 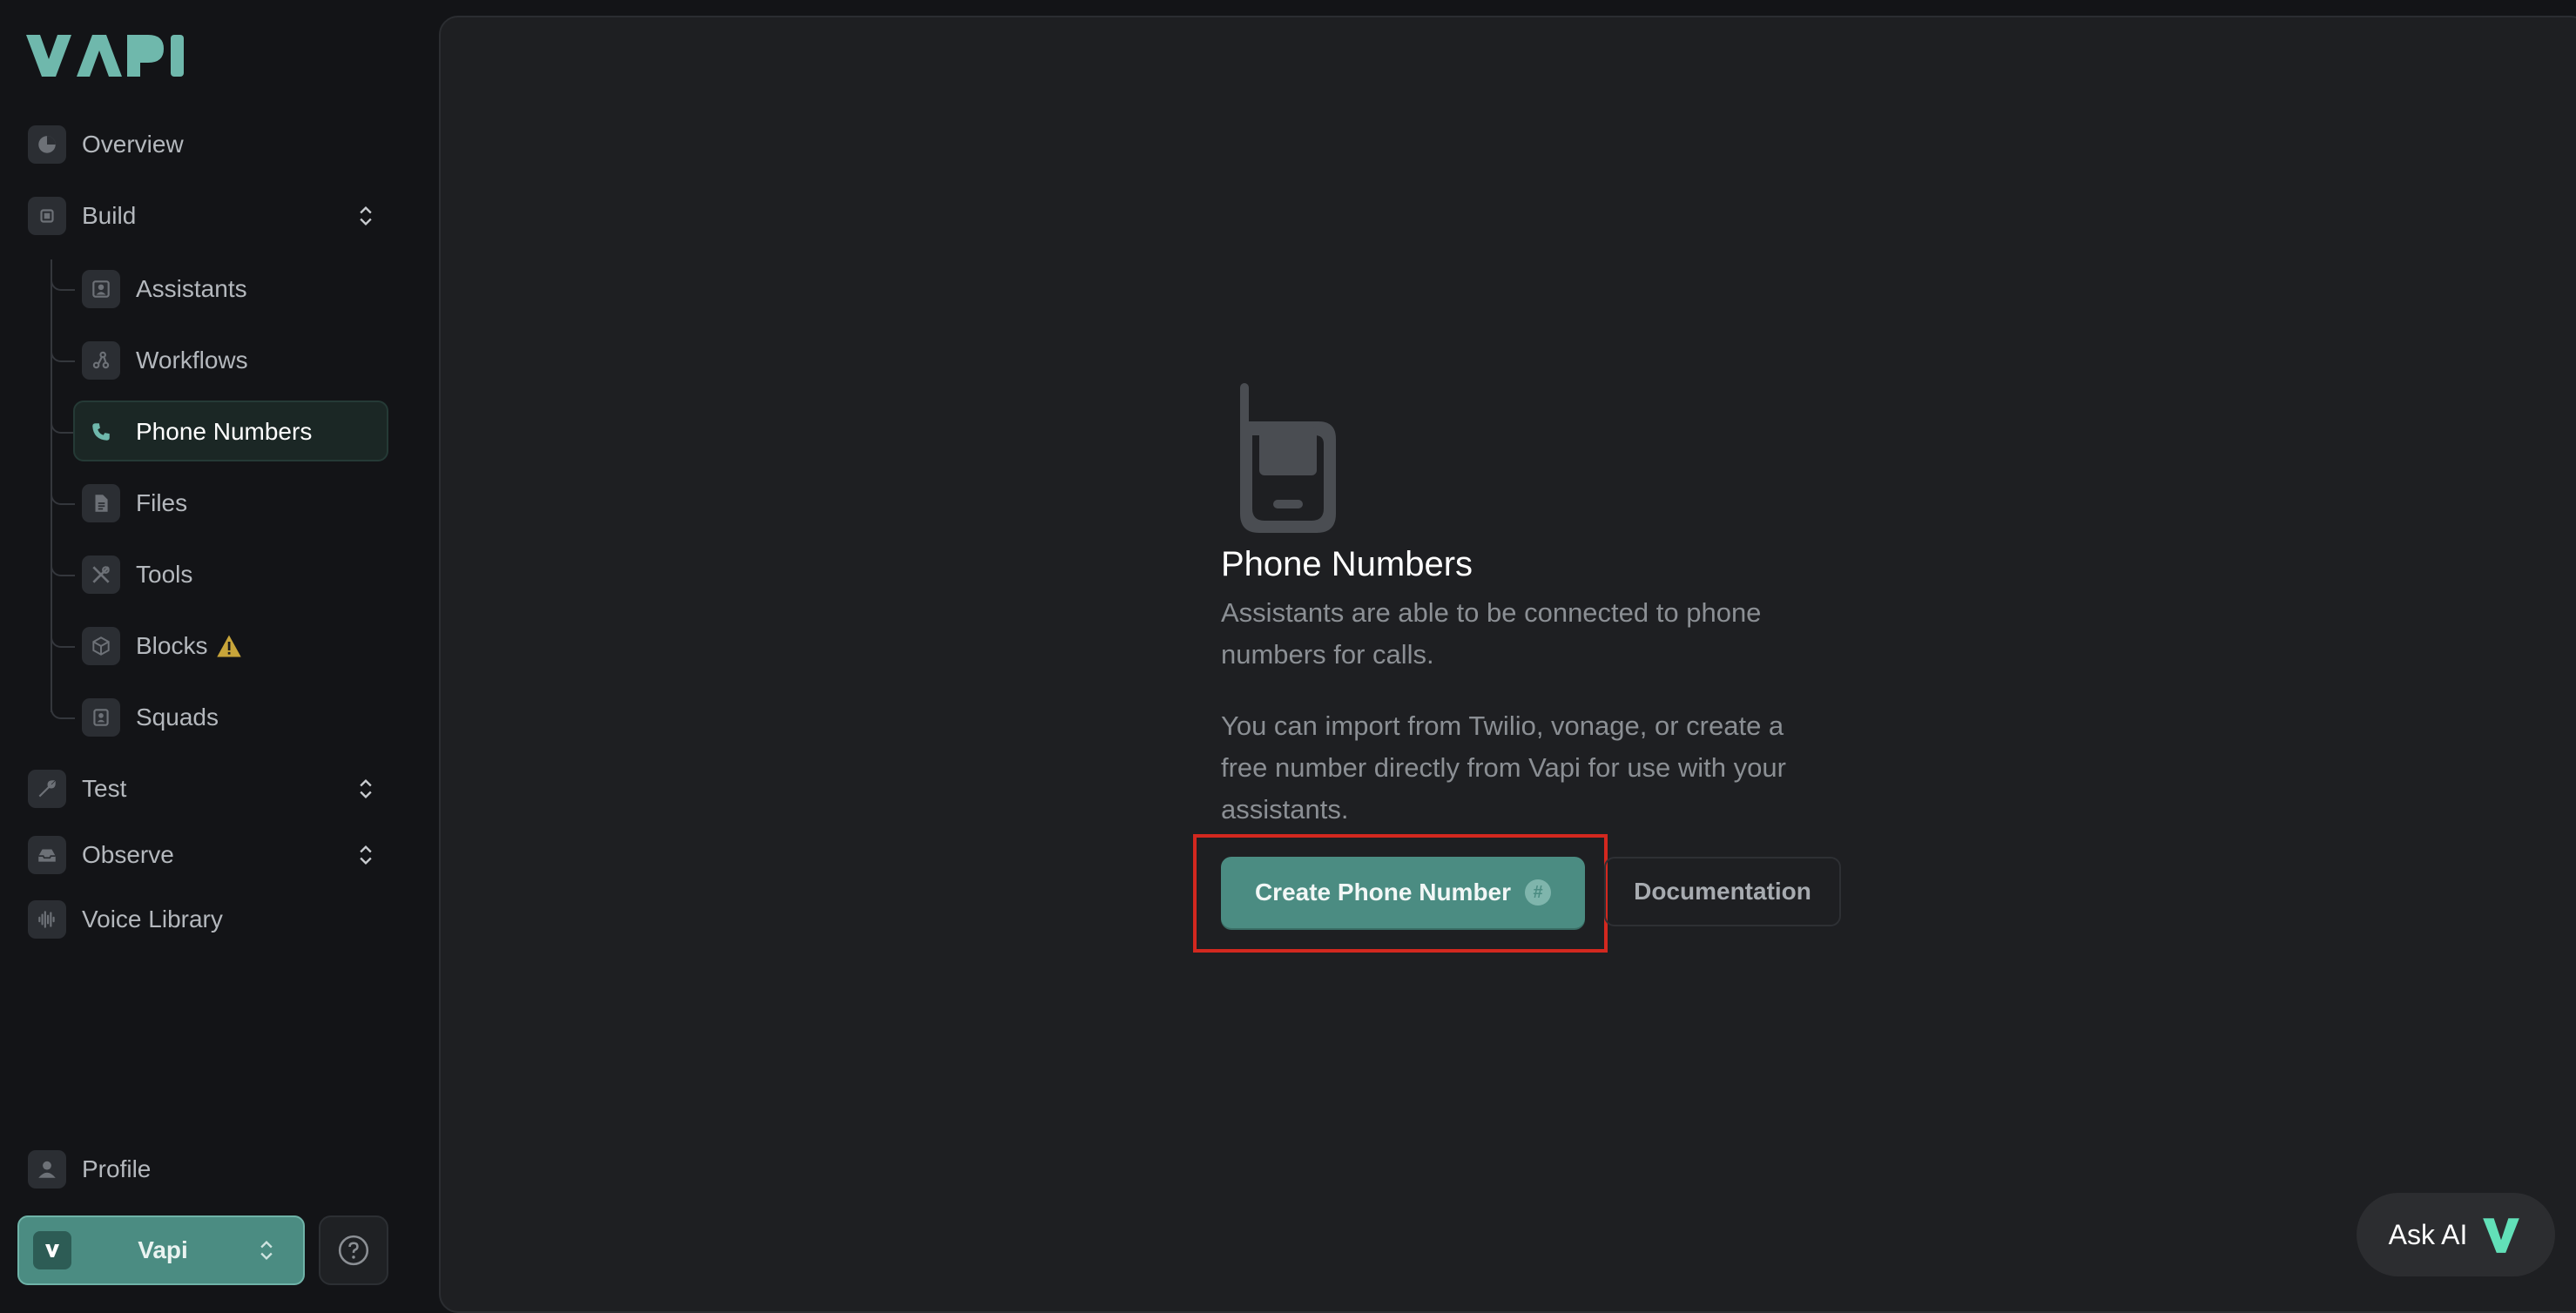 I want to click on sidebar-item-assistants: Assistants, so click(x=164, y=289).